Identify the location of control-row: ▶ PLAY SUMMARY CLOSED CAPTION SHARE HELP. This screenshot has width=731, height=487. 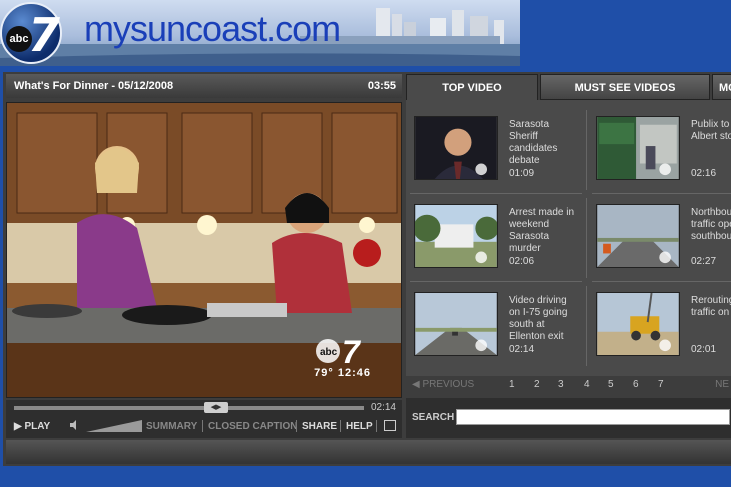
(204, 427).